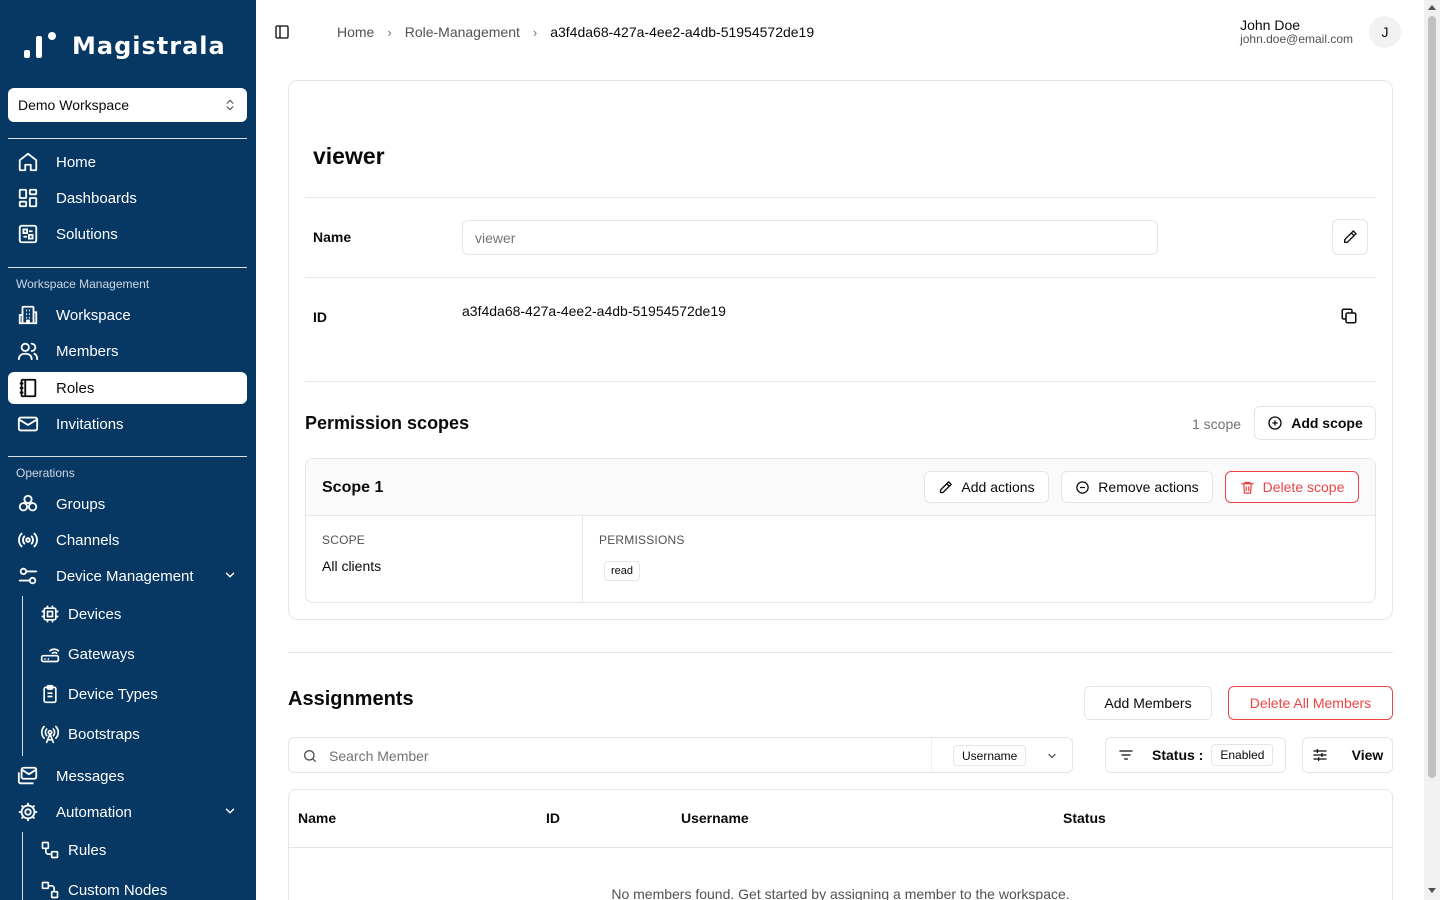  Describe the element at coordinates (28, 388) in the screenshot. I see `notebook-icon` at that location.